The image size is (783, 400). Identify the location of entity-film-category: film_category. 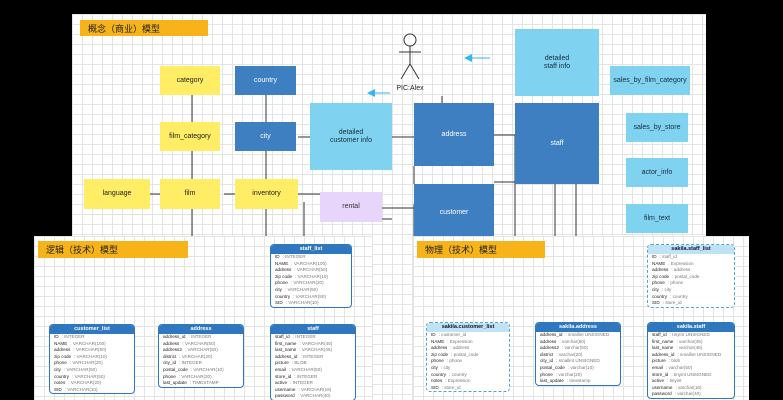
(190, 136).